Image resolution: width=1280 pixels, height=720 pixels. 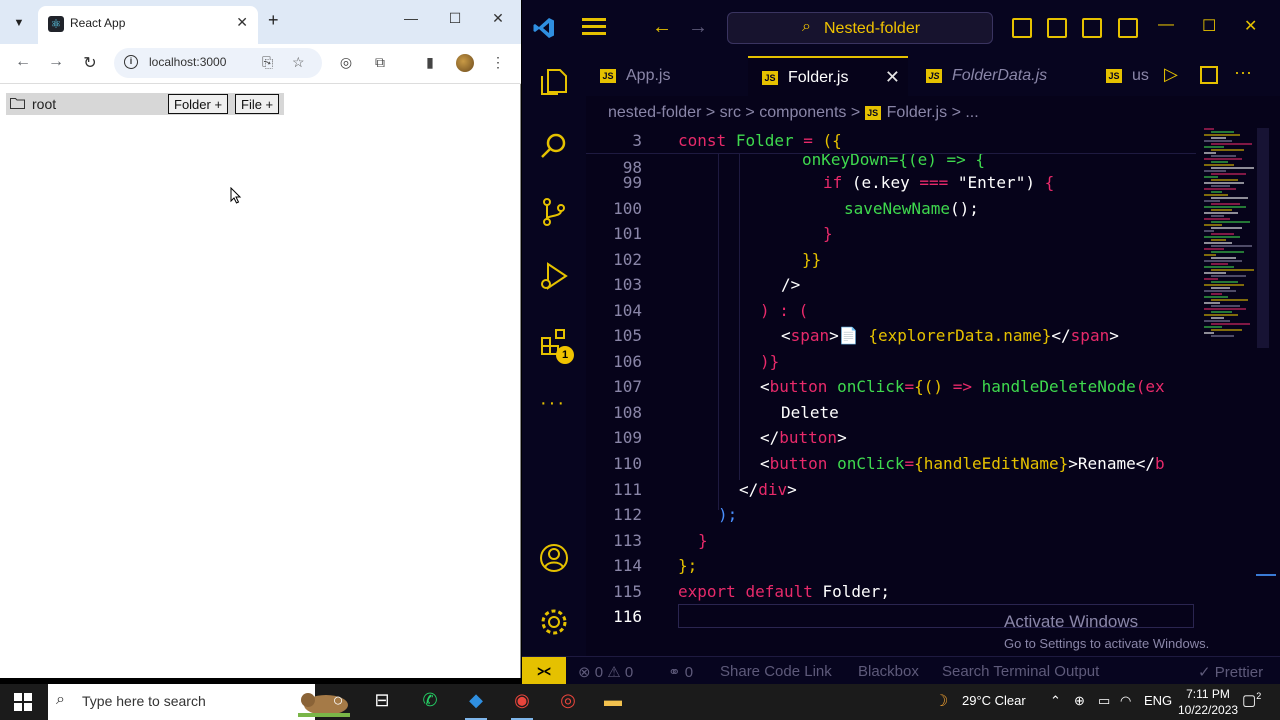 I want to click on battery-icon: ▭, so click(x=1104, y=701).